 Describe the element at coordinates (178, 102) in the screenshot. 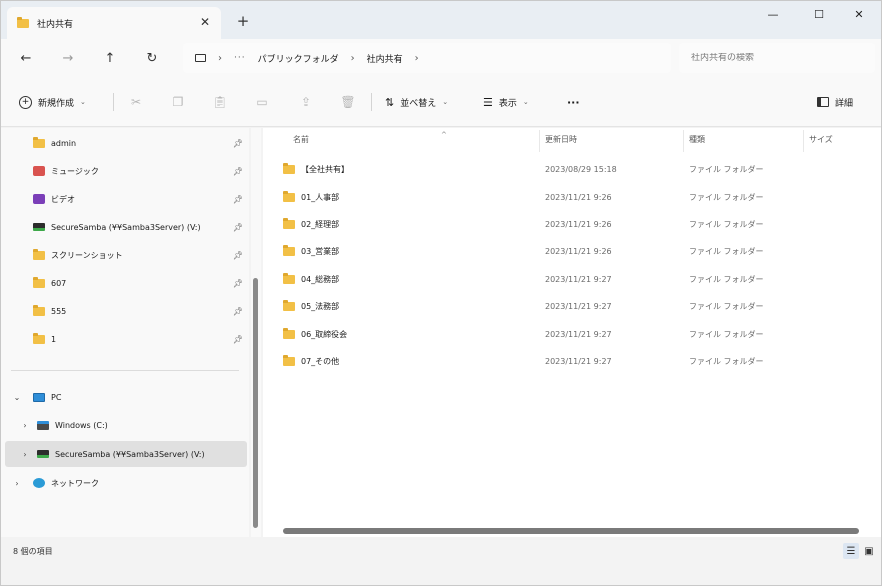

I see `copy-button: ❐` at that location.